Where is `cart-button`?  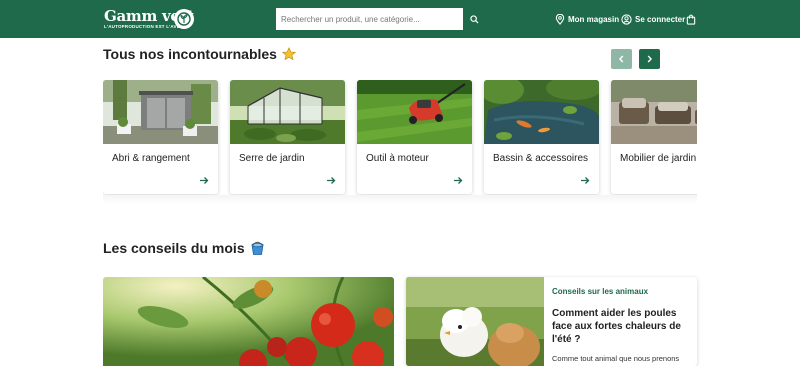
cart-button is located at coordinates (692, 19).